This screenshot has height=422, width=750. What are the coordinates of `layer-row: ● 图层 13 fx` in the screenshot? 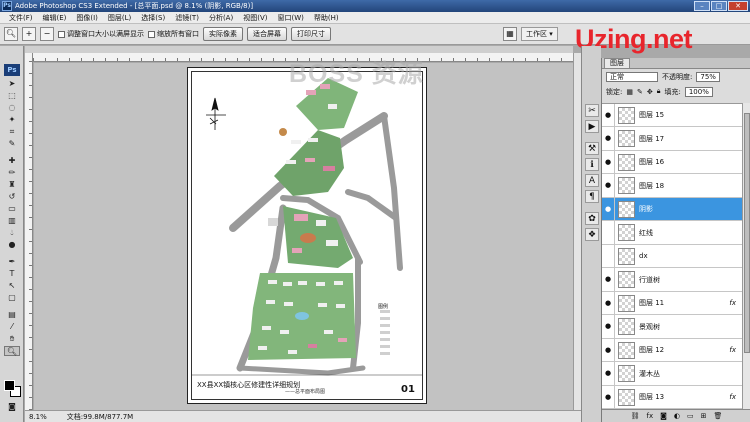 It's located at (672, 397).